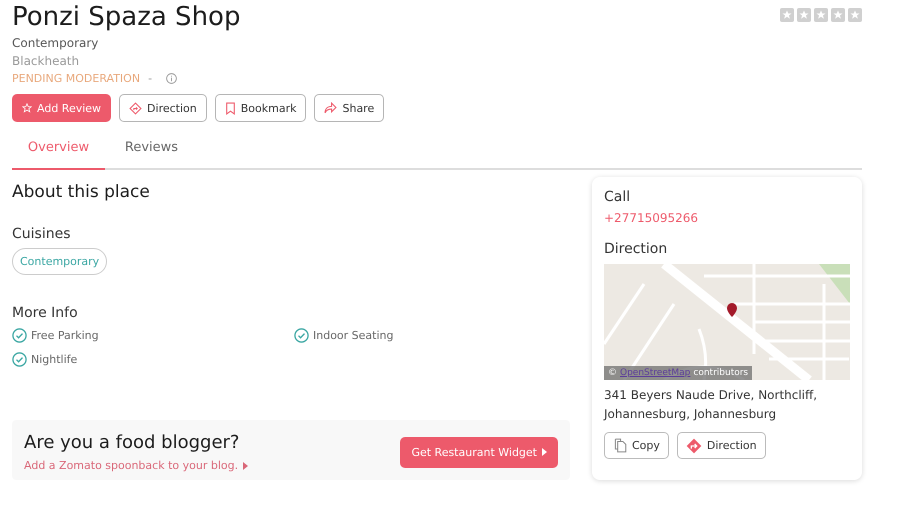 The width and height of the screenshot is (900, 515). What do you see at coordinates (655, 373) in the screenshot?
I see `openstreetmap-link: OpenStreetMap` at bounding box center [655, 373].